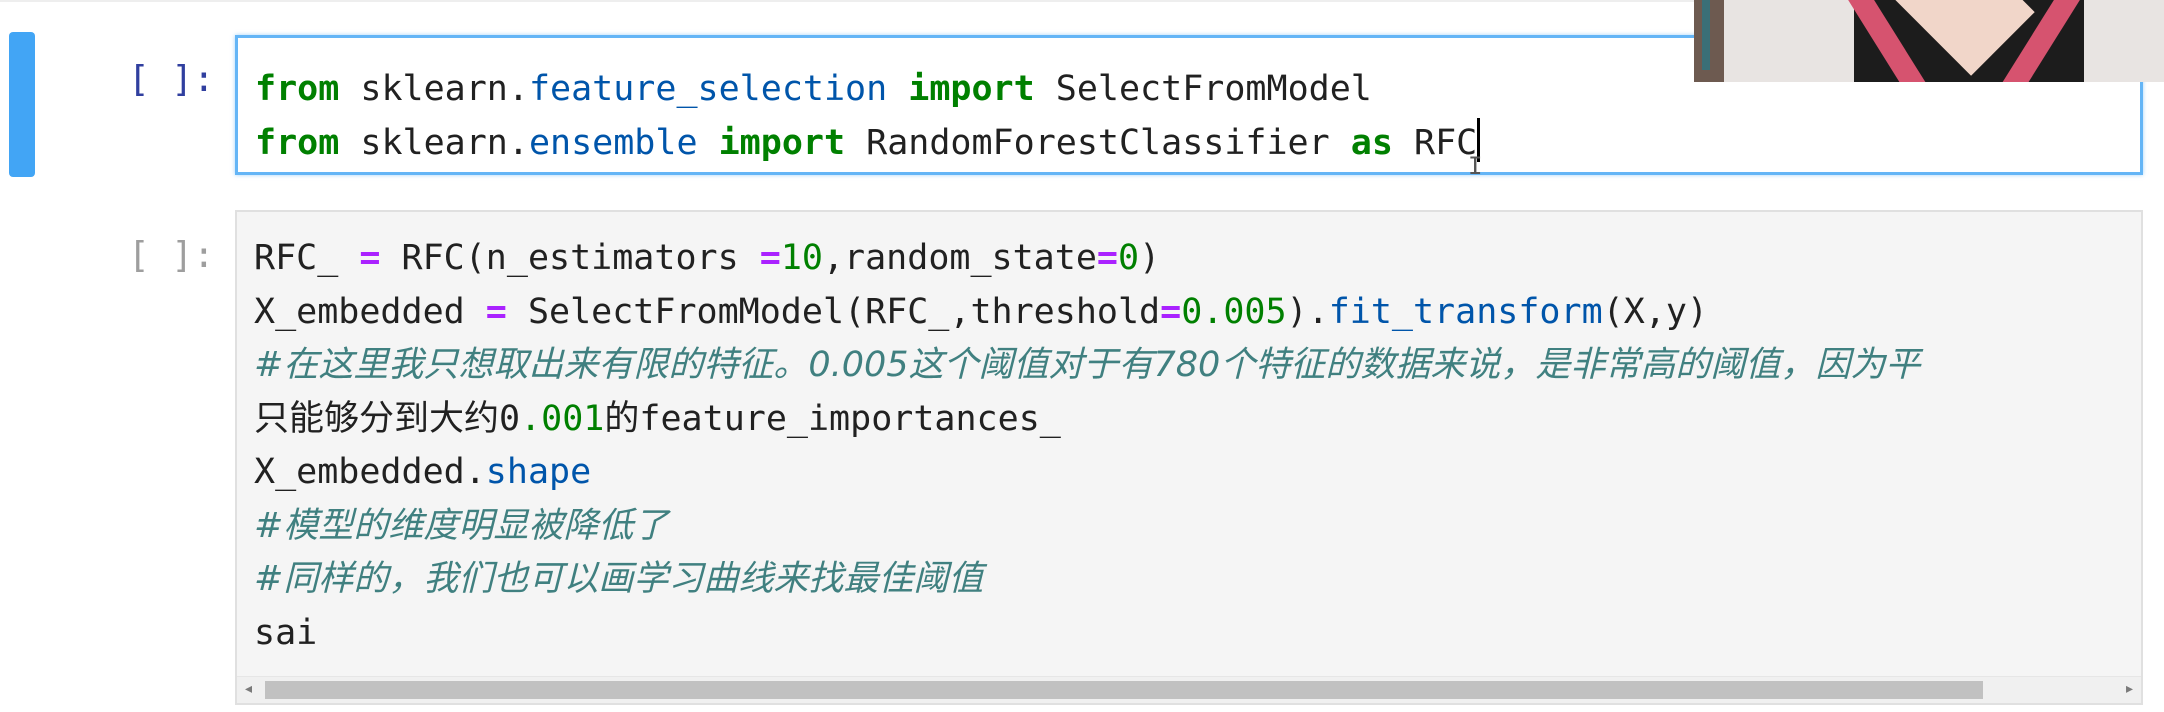 The image size is (2164, 712). I want to click on scrollbar-thumb, so click(1124, 690).